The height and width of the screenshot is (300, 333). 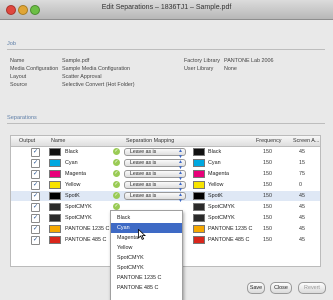 What do you see at coordinates (300, 185) in the screenshot?
I see `screen-angle-value: 0` at bounding box center [300, 185].